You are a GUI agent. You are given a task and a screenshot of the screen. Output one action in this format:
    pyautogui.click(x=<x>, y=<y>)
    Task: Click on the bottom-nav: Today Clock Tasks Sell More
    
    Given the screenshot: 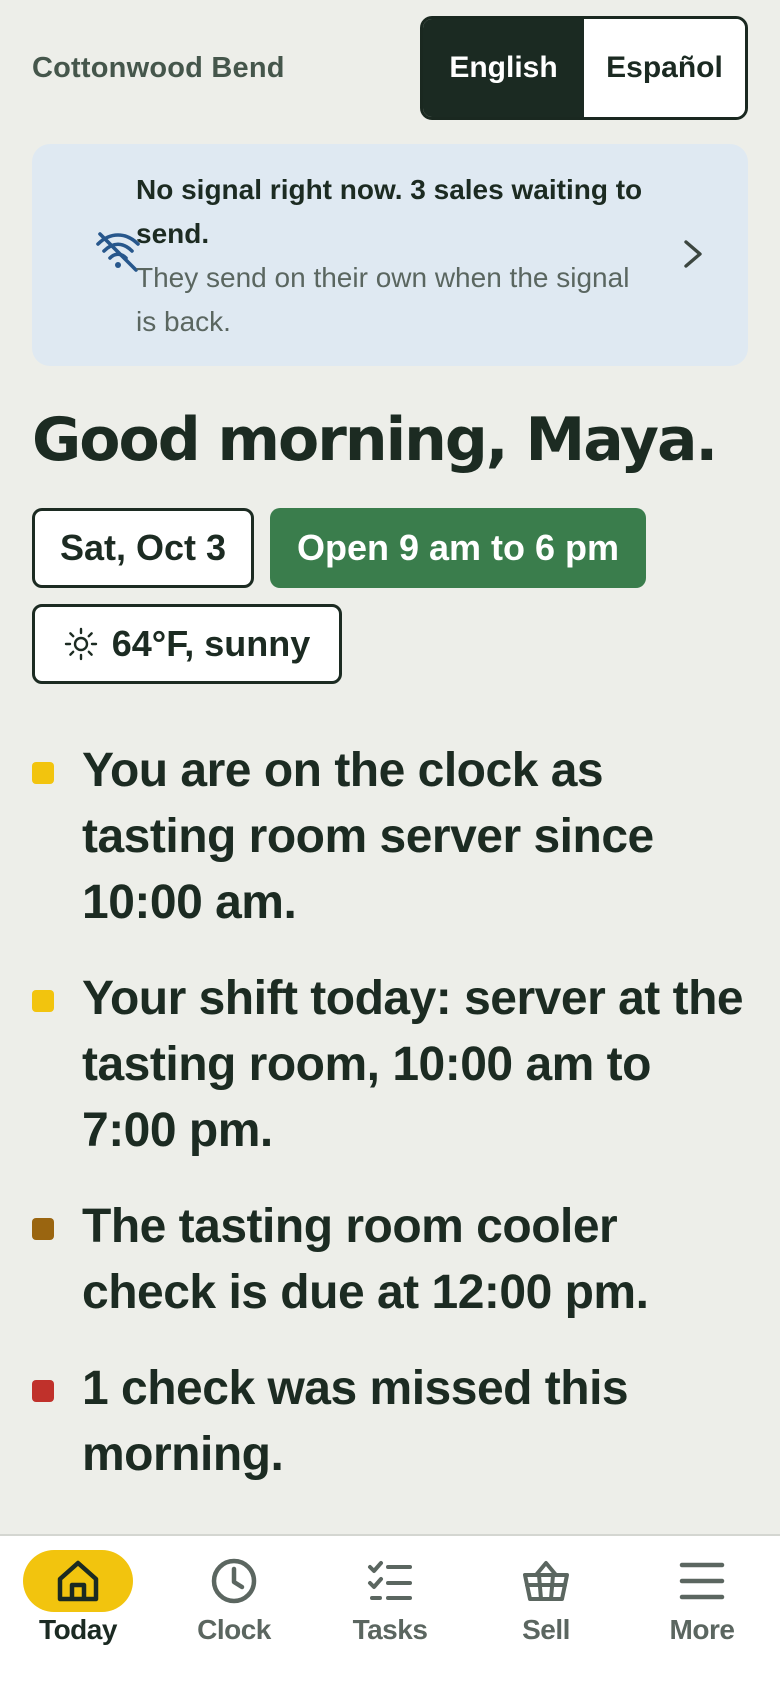 What is the action you would take?
    pyautogui.click(x=390, y=1611)
    